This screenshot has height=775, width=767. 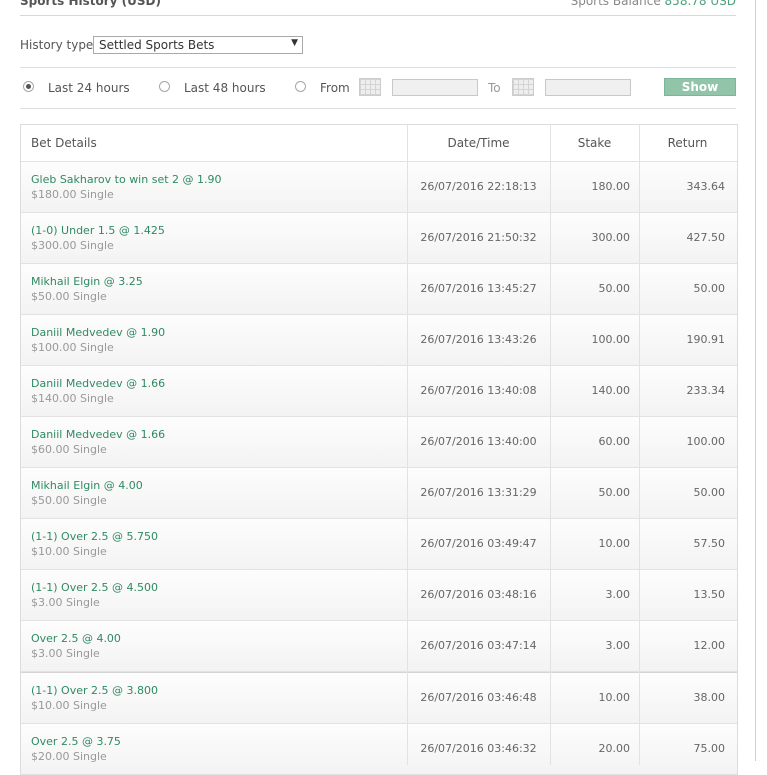 What do you see at coordinates (164, 86) in the screenshot?
I see `radio-last-48-hours` at bounding box center [164, 86].